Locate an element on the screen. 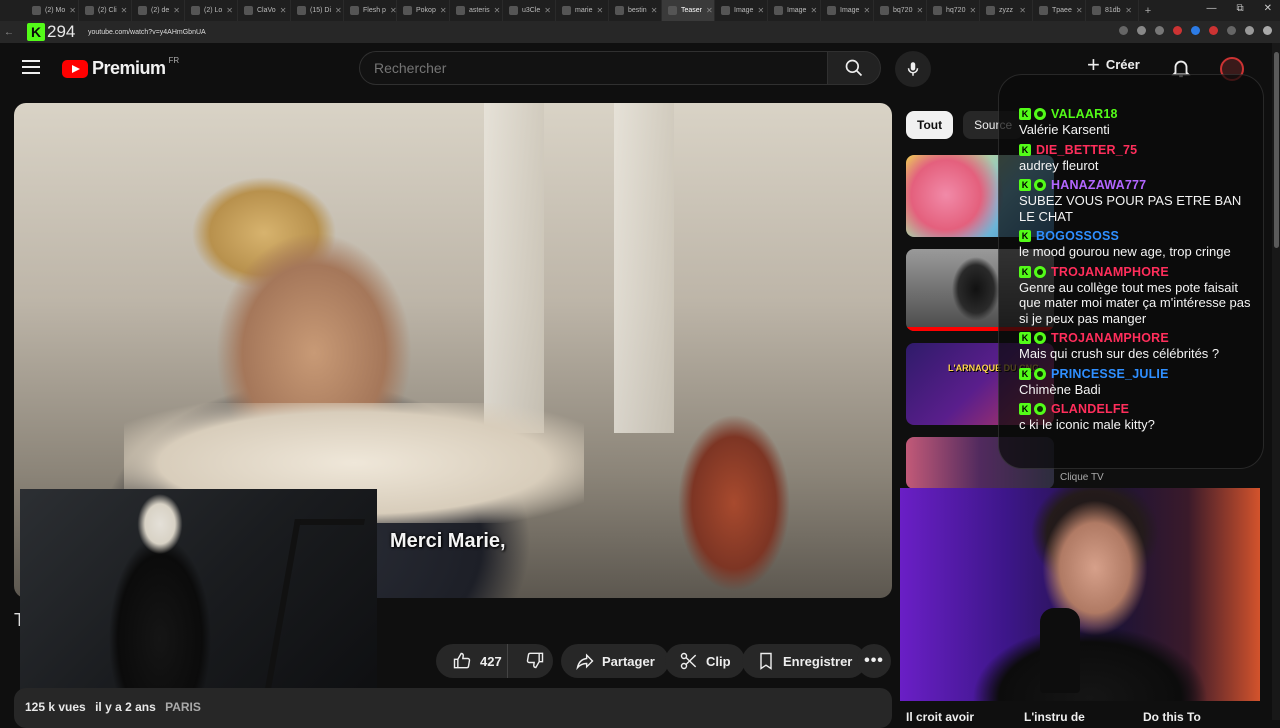 This screenshot has height=728, width=1280. new-tab-button: + is located at coordinates (1148, 11).